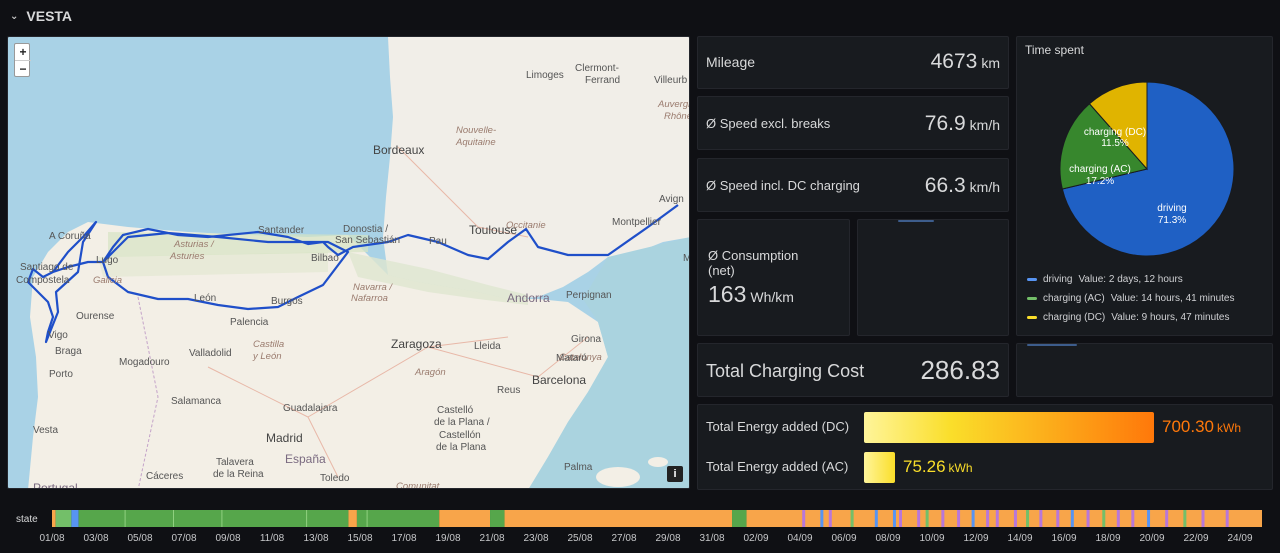  I want to click on map-label: Navarra /, so click(373, 287).